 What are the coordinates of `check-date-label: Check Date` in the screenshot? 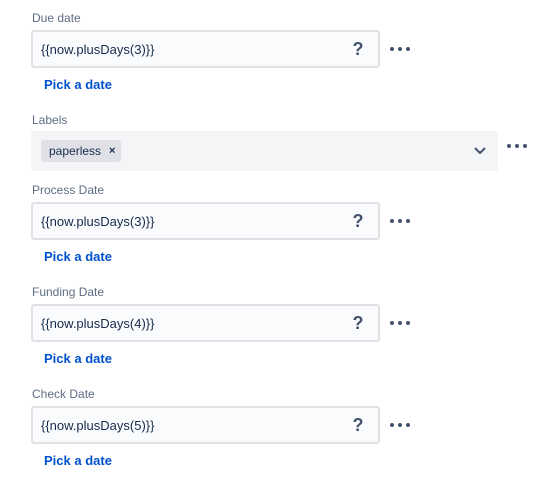 It's located at (63, 394).